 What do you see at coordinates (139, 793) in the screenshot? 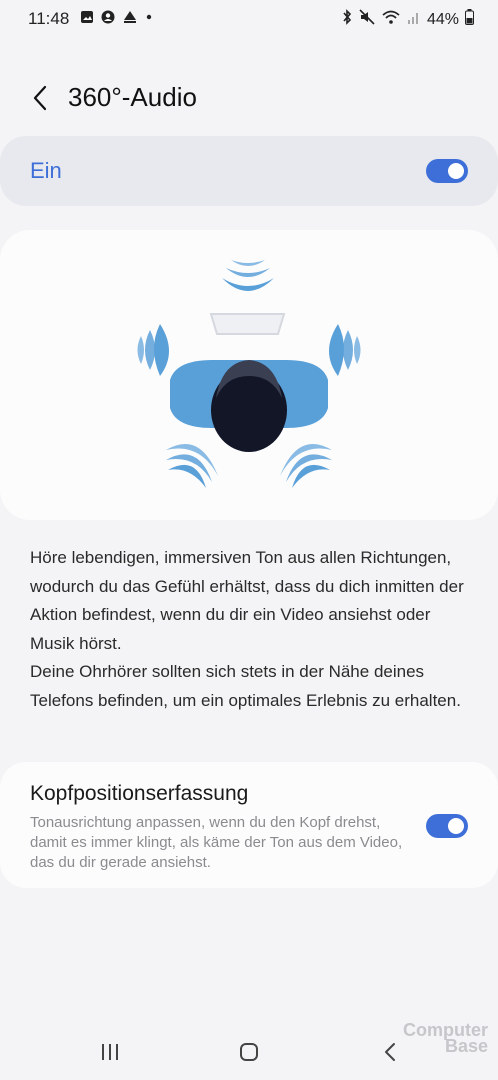
I see `head-tracking-title: Kopfpositionserfassung` at bounding box center [139, 793].